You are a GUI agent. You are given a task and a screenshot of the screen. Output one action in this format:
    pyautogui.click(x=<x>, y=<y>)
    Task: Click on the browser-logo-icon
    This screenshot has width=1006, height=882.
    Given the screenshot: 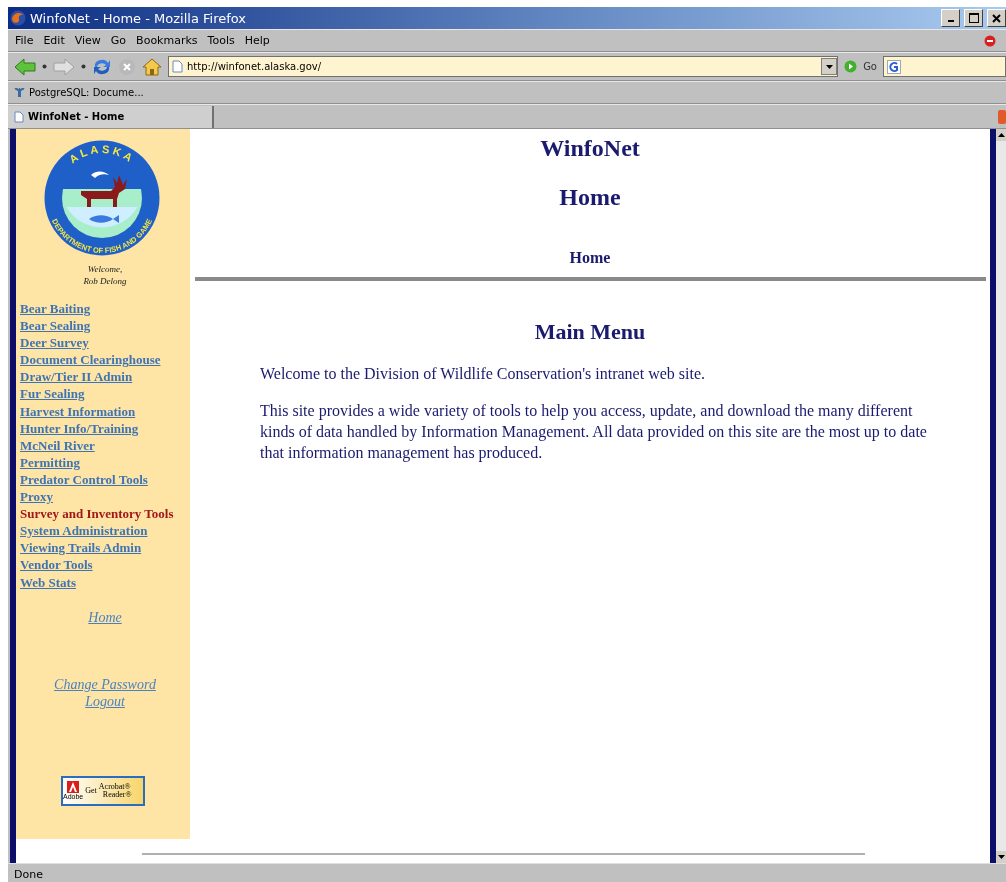 What is the action you would take?
    pyautogui.click(x=18, y=18)
    